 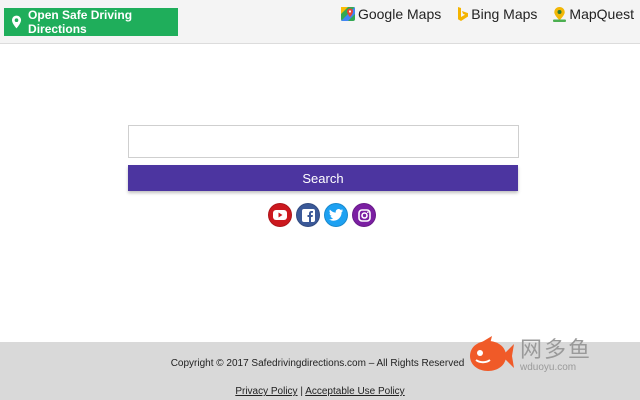 I want to click on youtube-icon, so click(x=280, y=215).